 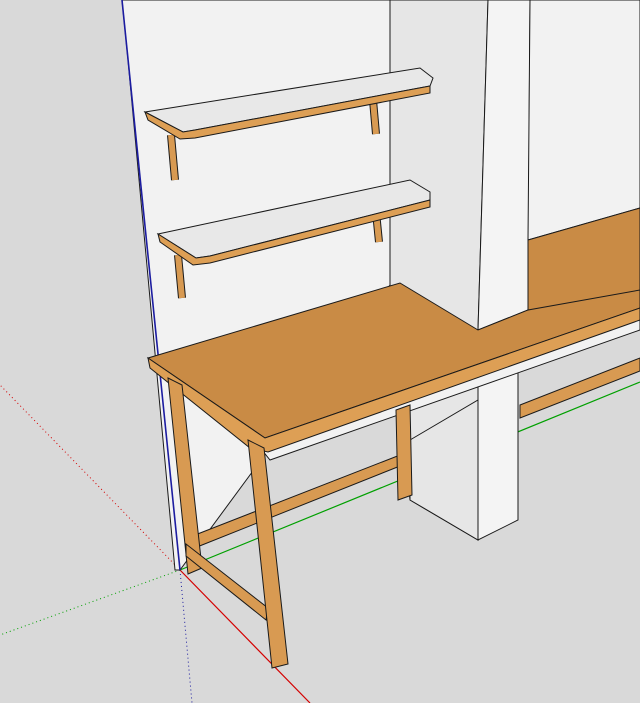 I want to click on back-right-leg, so click(x=404, y=452).